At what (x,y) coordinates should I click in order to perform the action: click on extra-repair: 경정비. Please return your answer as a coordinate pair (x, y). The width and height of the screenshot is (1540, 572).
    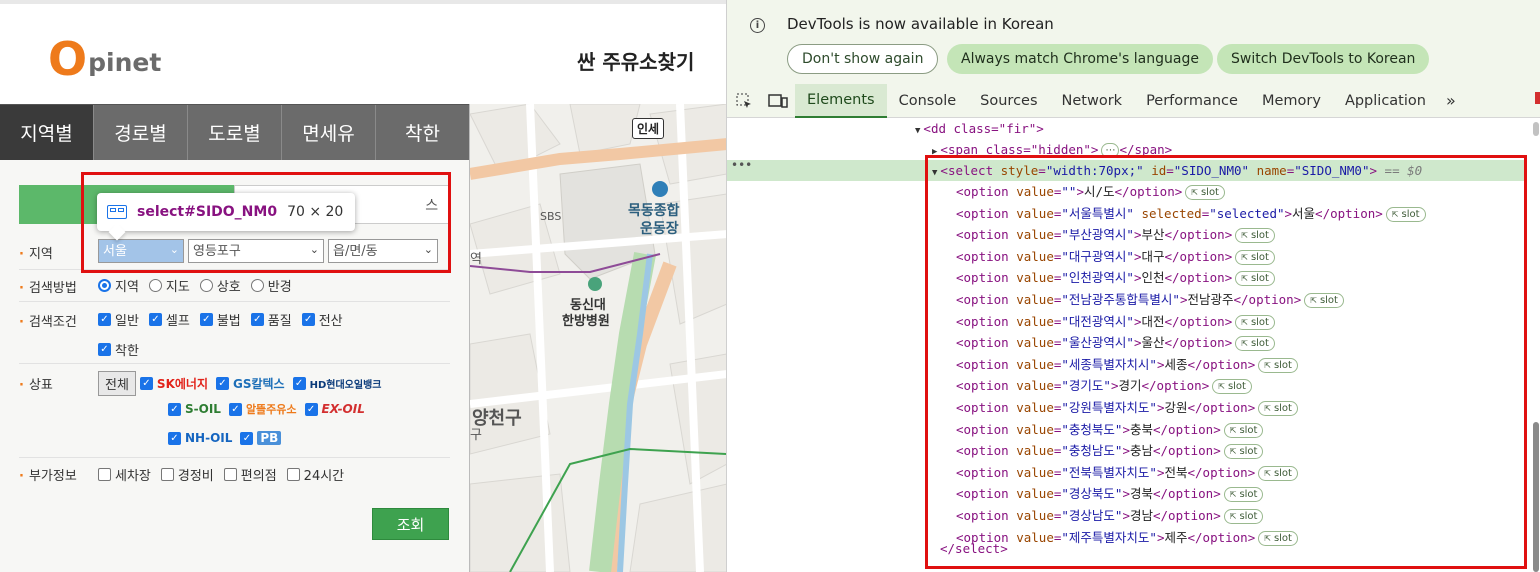
    Looking at the image, I should click on (187, 474).